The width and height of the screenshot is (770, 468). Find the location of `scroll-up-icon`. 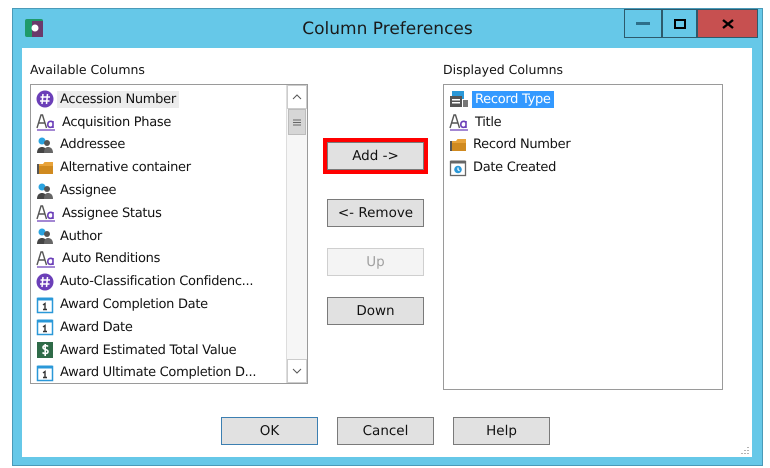

scroll-up-icon is located at coordinates (297, 97).